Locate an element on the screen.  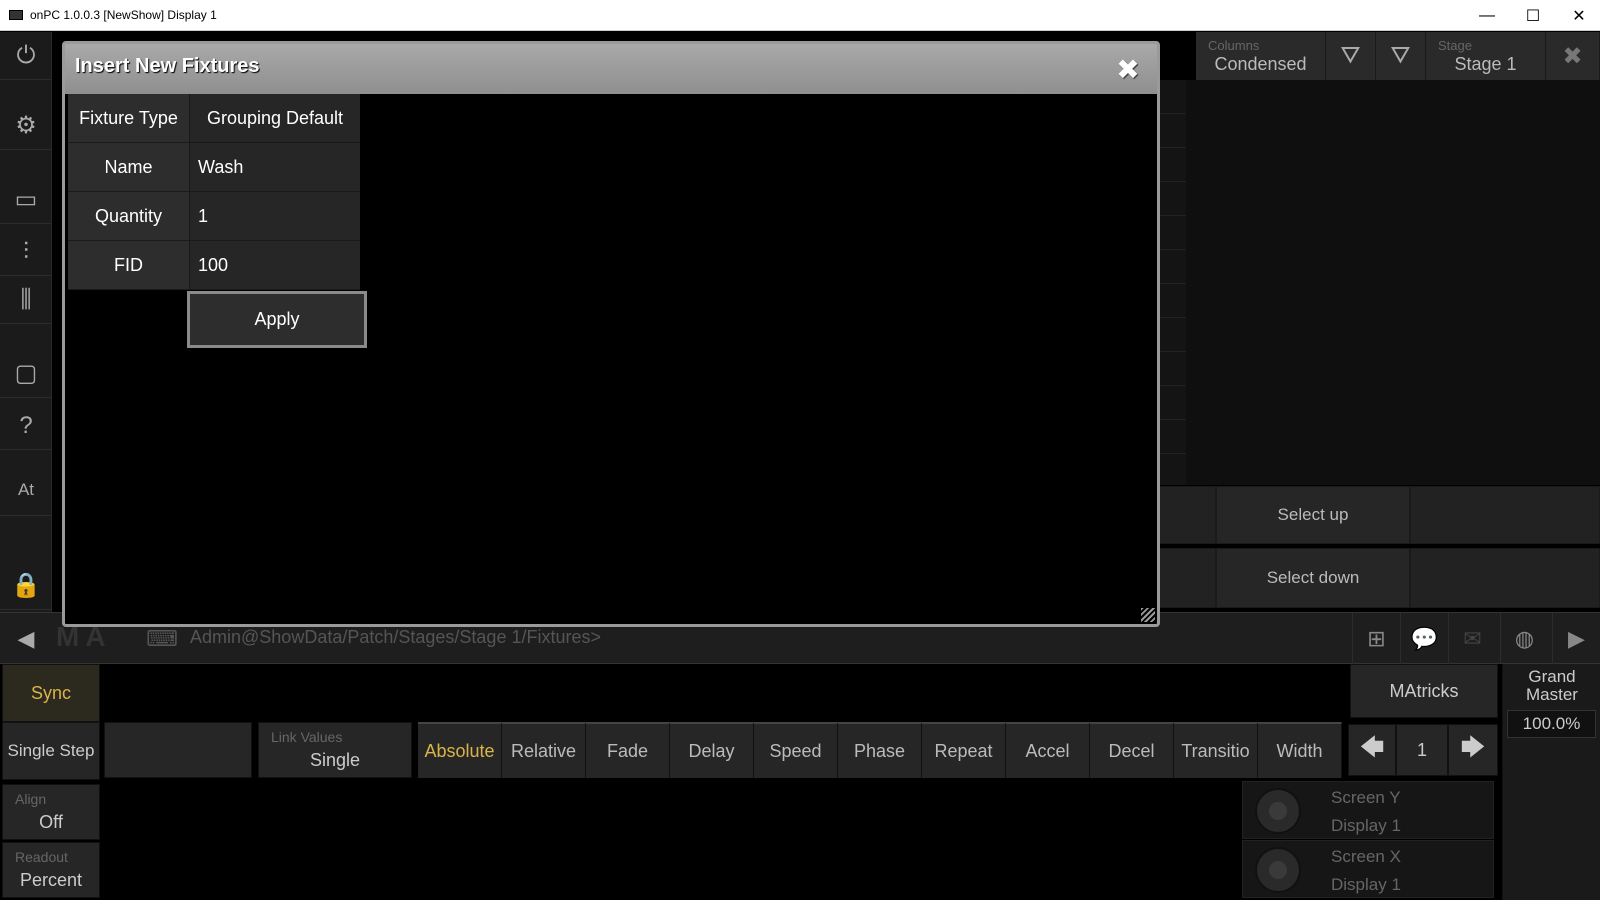
lock-icon: 🔒 is located at coordinates (26, 586).